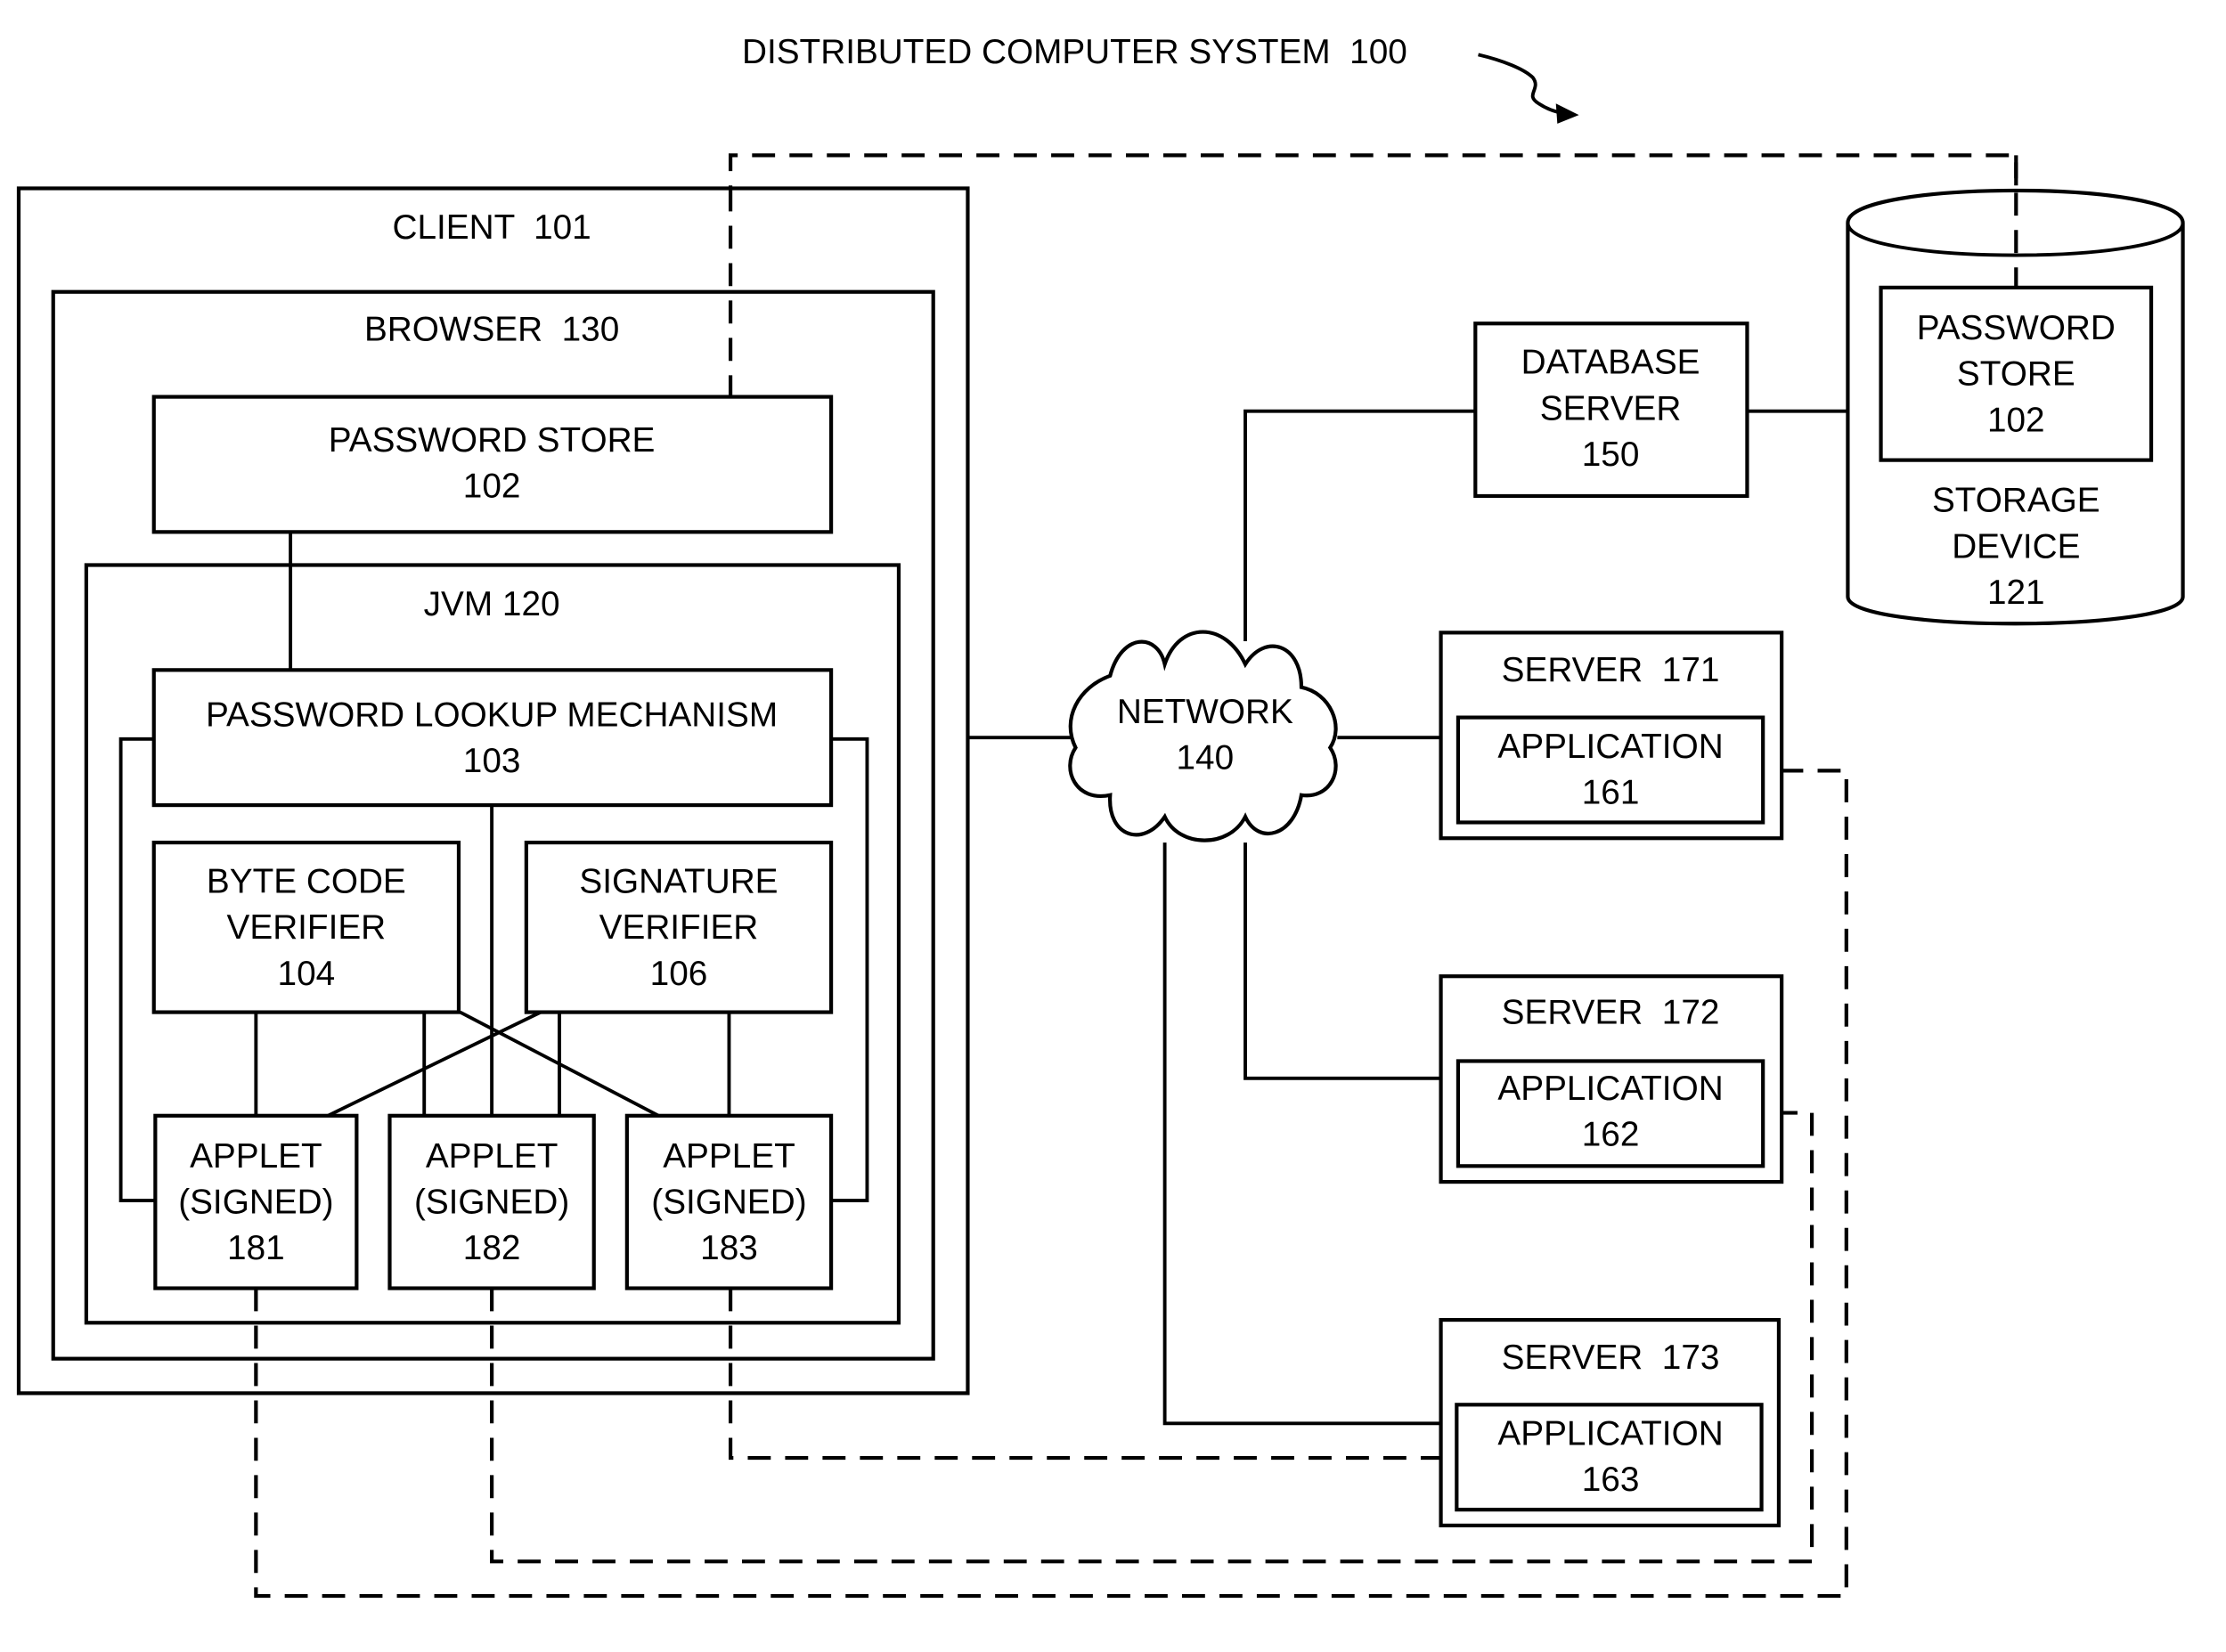  I want to click on signature-line1: SIGNATURE, so click(679, 882).